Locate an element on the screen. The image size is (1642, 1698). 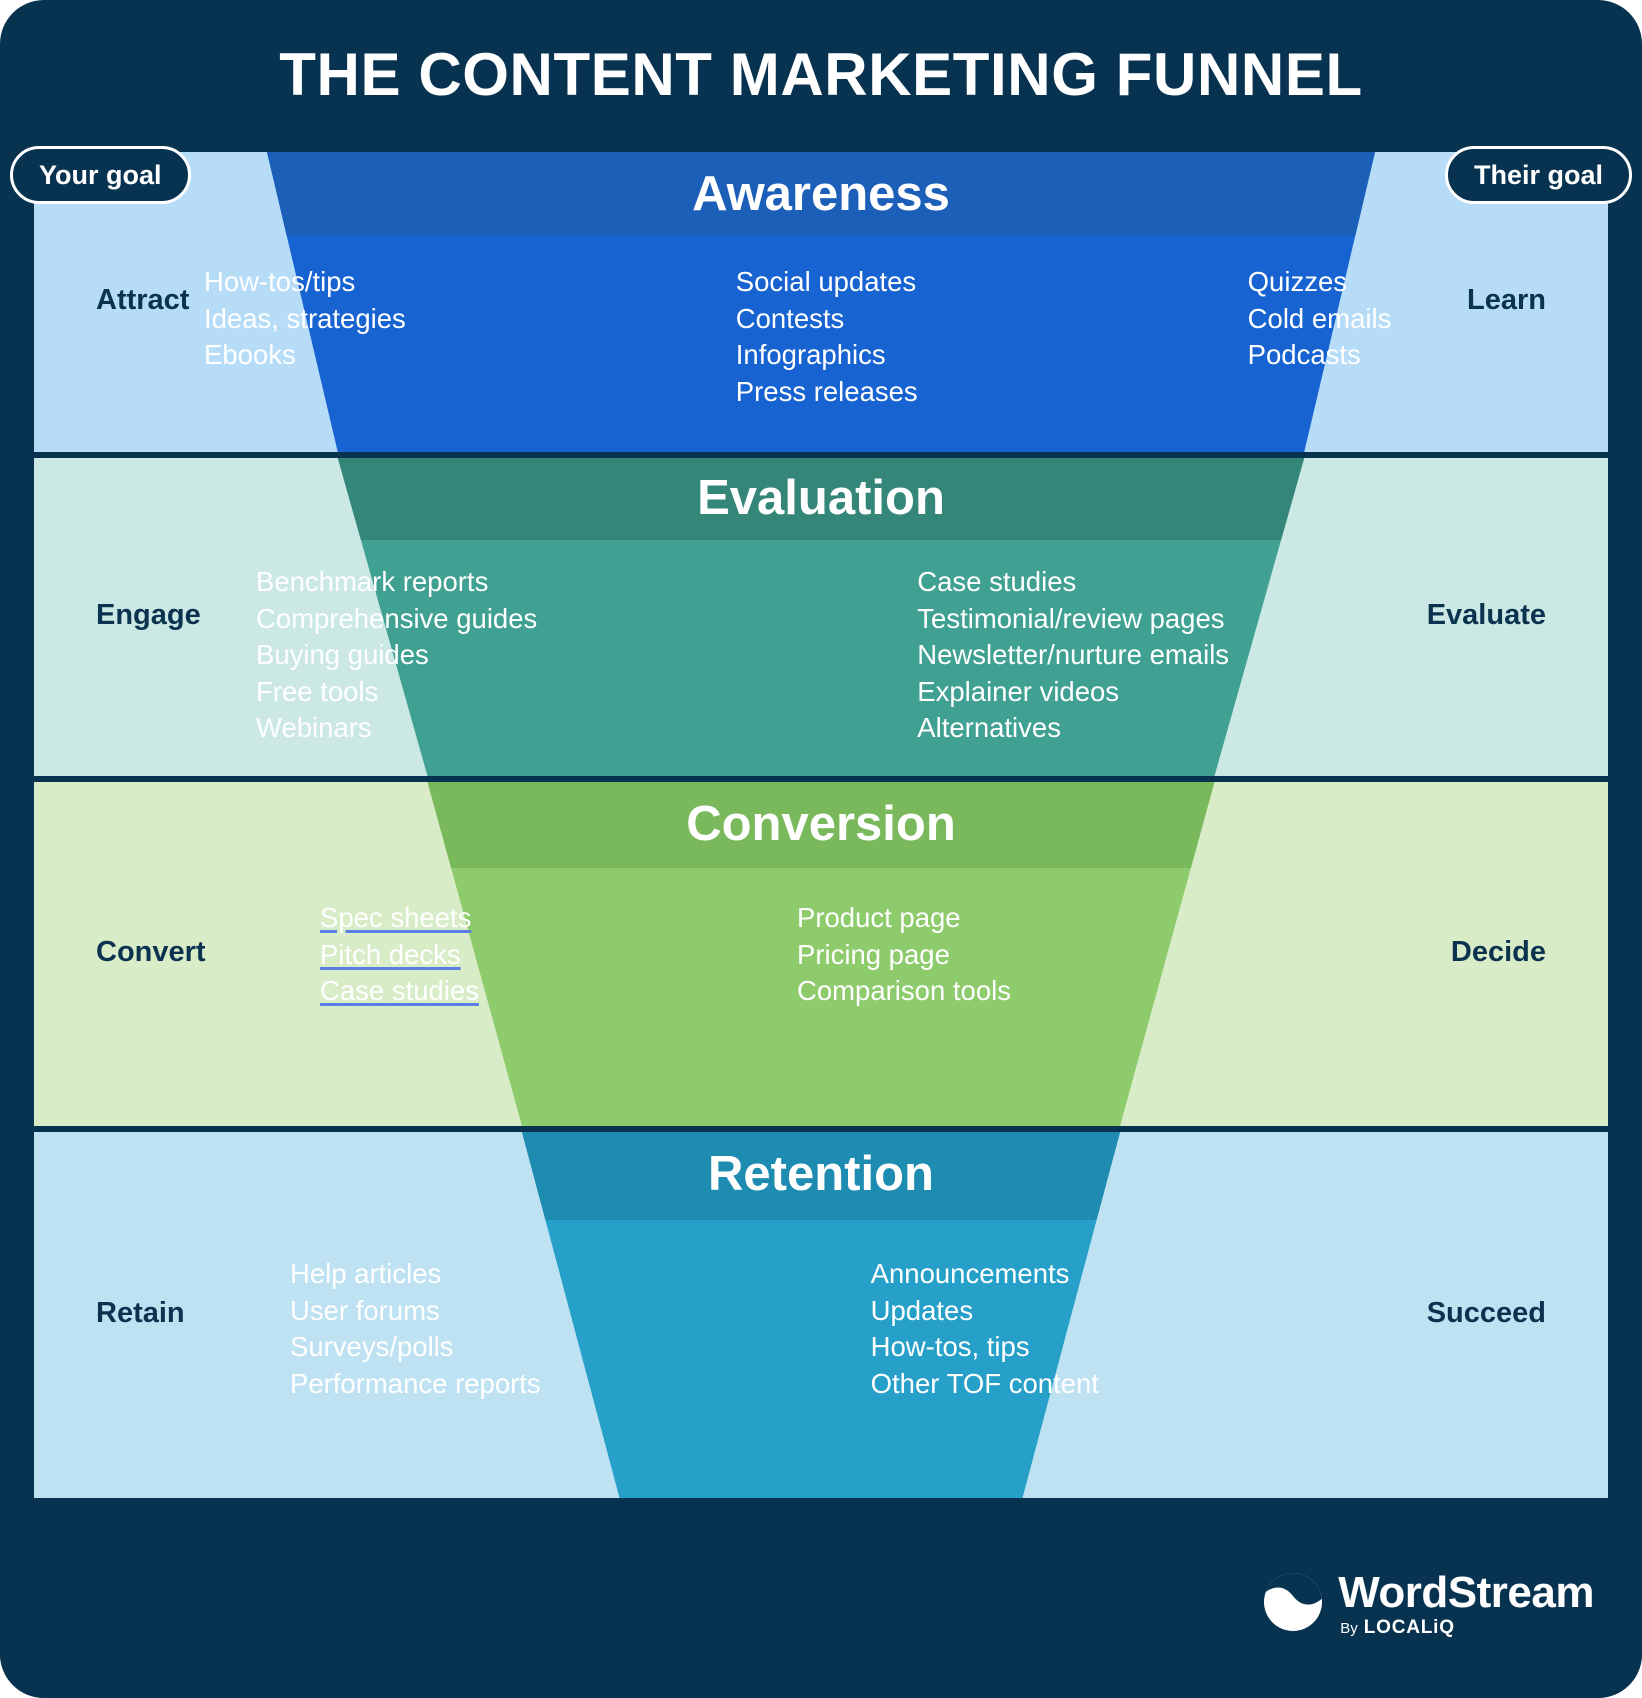
content-item: Pricing page is located at coordinates (873, 954).